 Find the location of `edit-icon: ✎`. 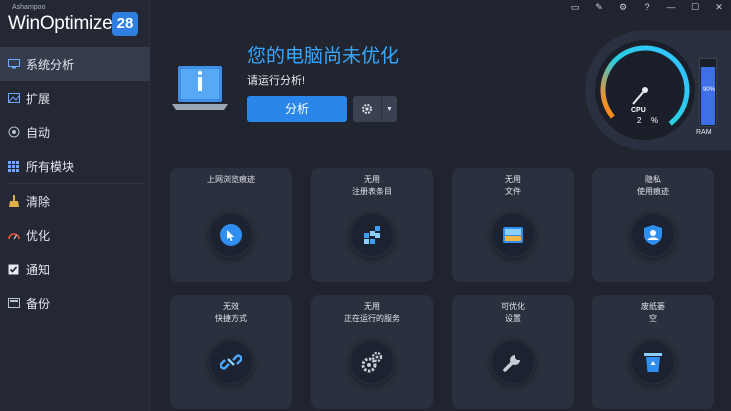

edit-icon: ✎ is located at coordinates (599, 7).